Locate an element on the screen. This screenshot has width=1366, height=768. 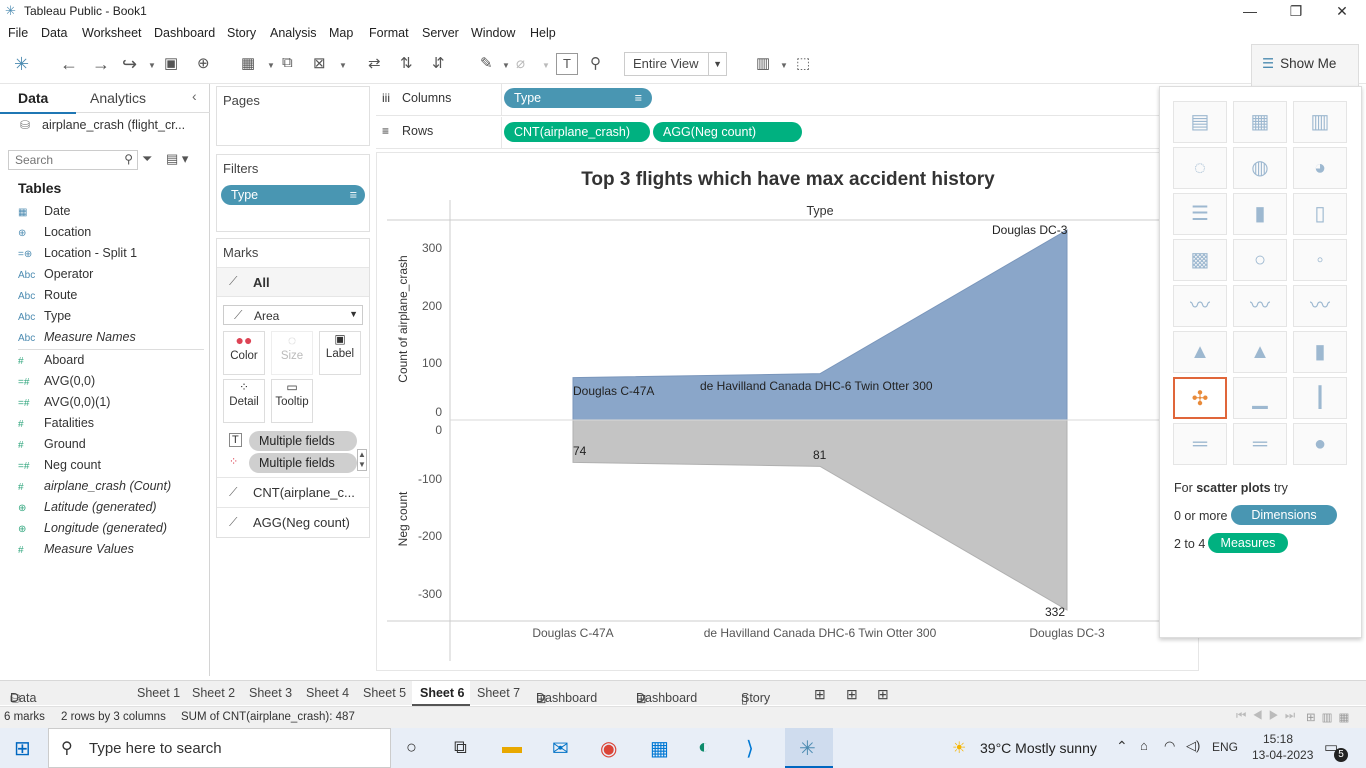
show-me-scatter-plot-icon: ✣ is located at coordinates (1200, 398).